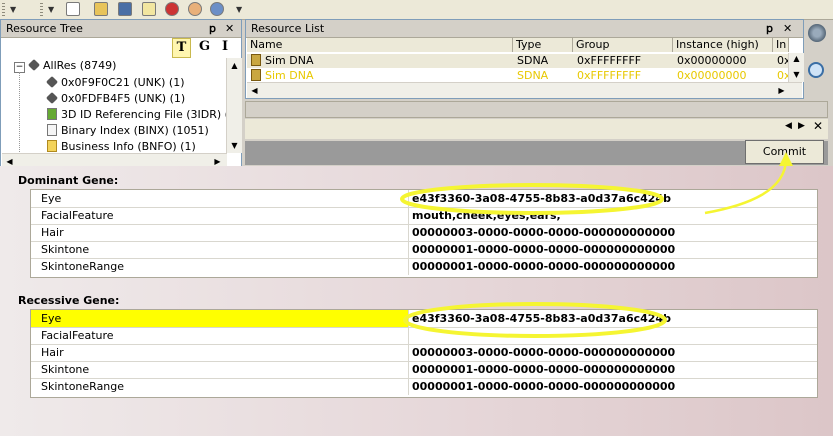  I want to click on annotation-arrow, so click(746, 187).